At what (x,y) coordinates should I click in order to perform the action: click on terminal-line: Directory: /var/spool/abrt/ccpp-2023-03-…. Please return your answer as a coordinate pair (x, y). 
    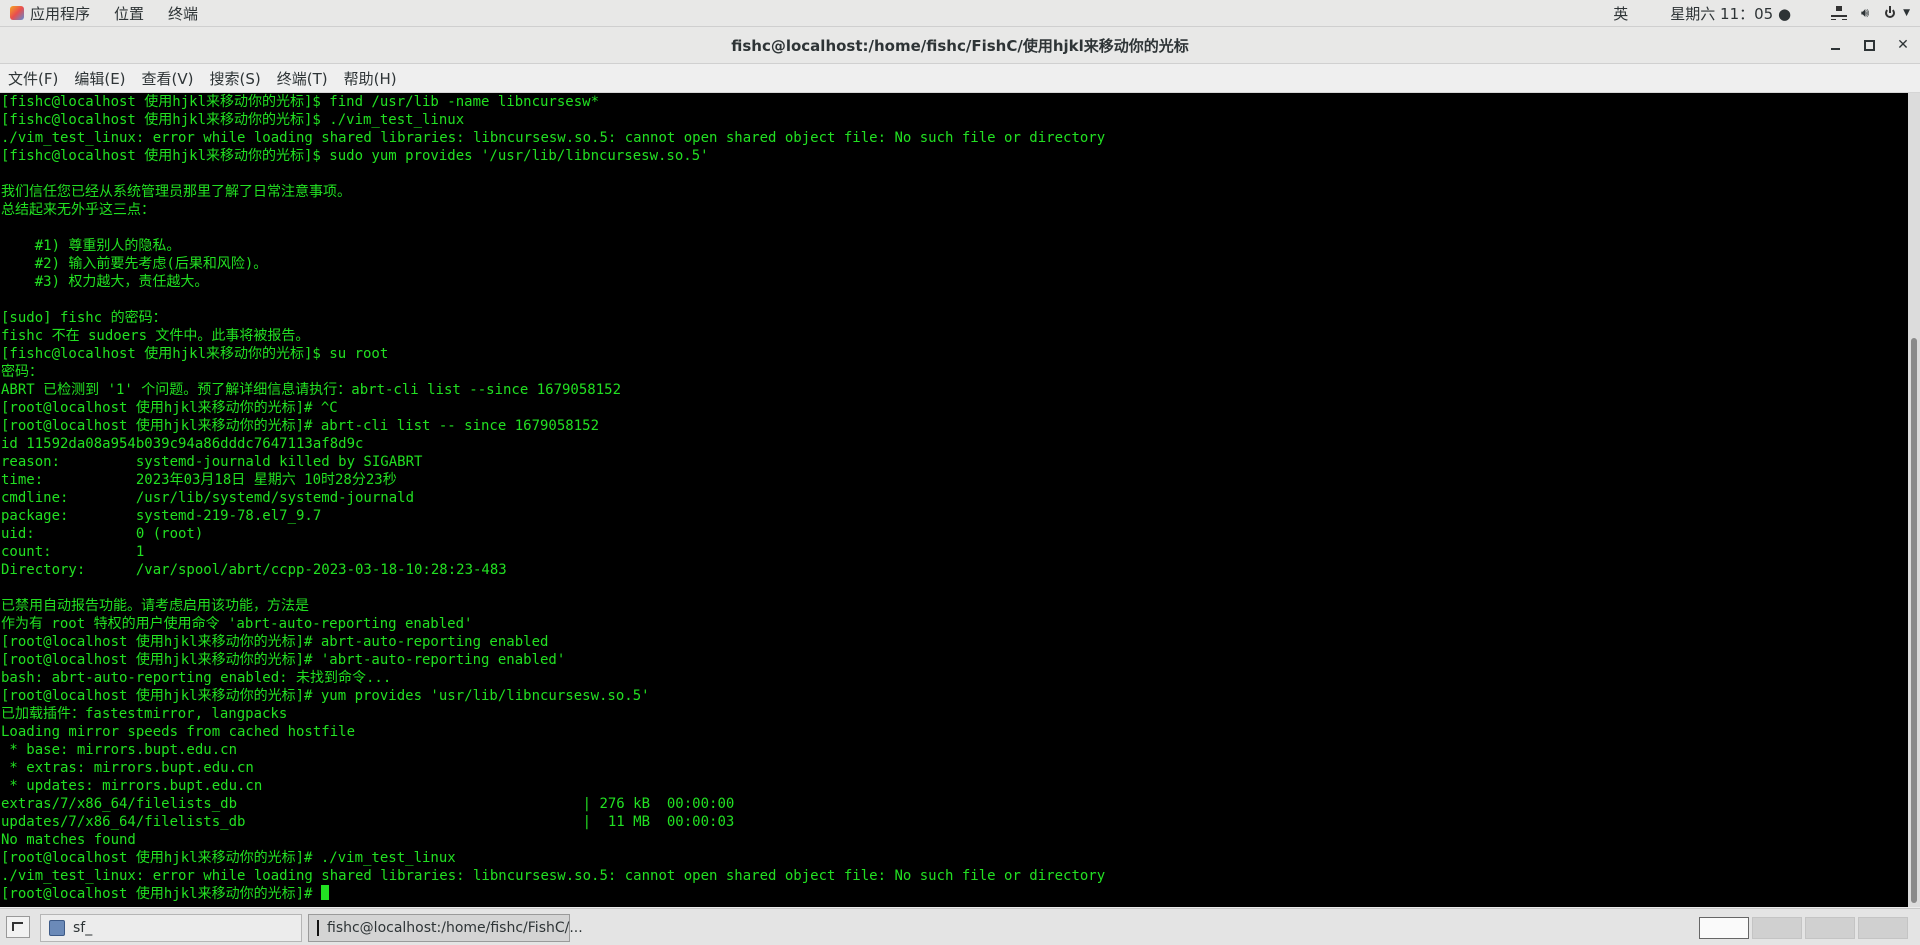
    Looking at the image, I should click on (254, 570).